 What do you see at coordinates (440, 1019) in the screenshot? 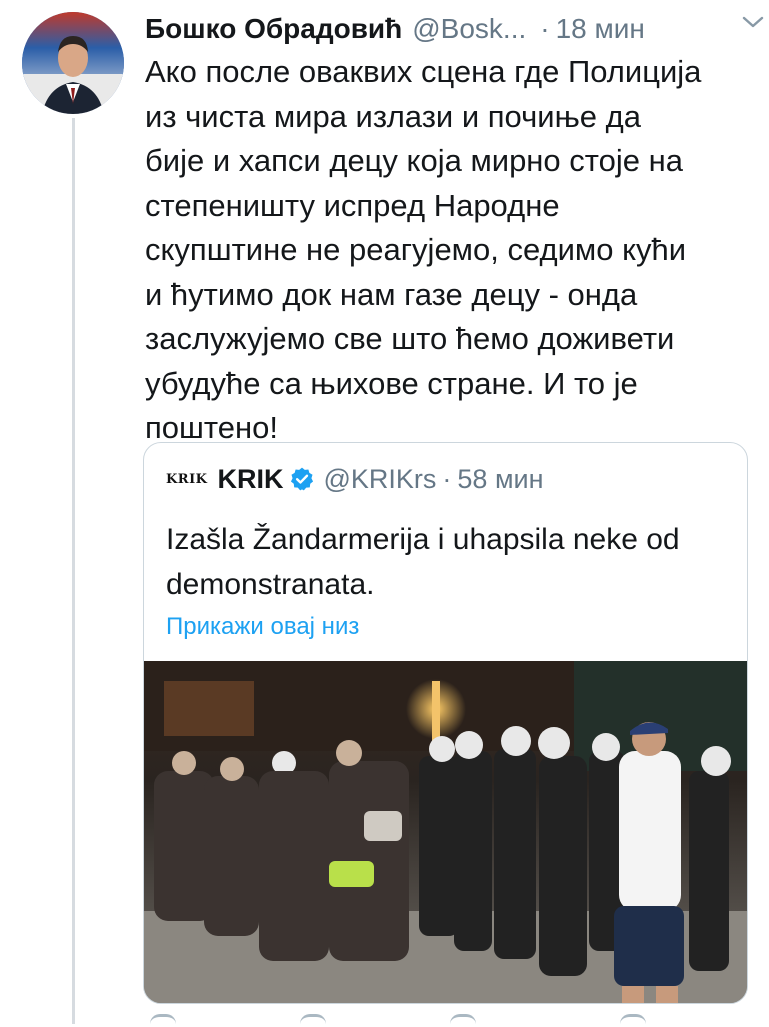
I see `tweet-action-bar` at bounding box center [440, 1019].